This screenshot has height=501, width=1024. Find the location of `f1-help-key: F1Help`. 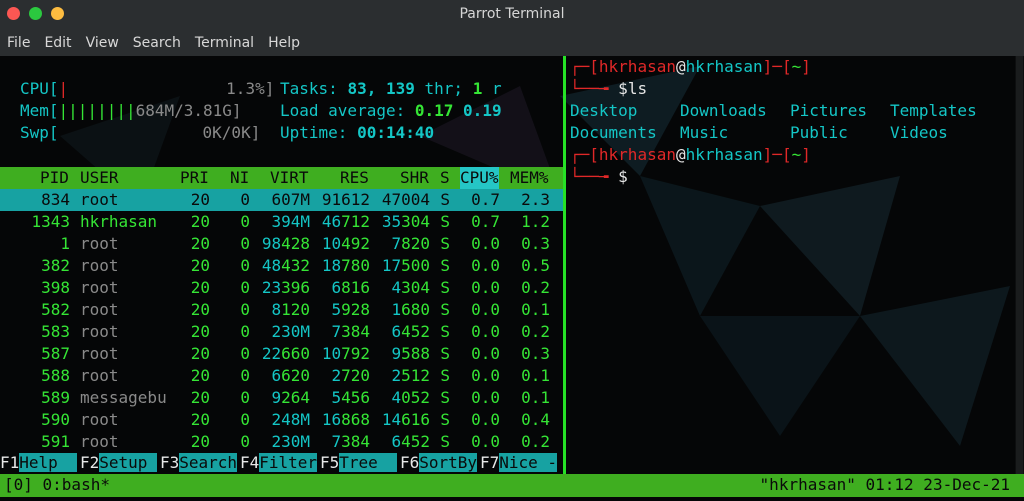

f1-help-key: F1Help is located at coordinates (39, 463).